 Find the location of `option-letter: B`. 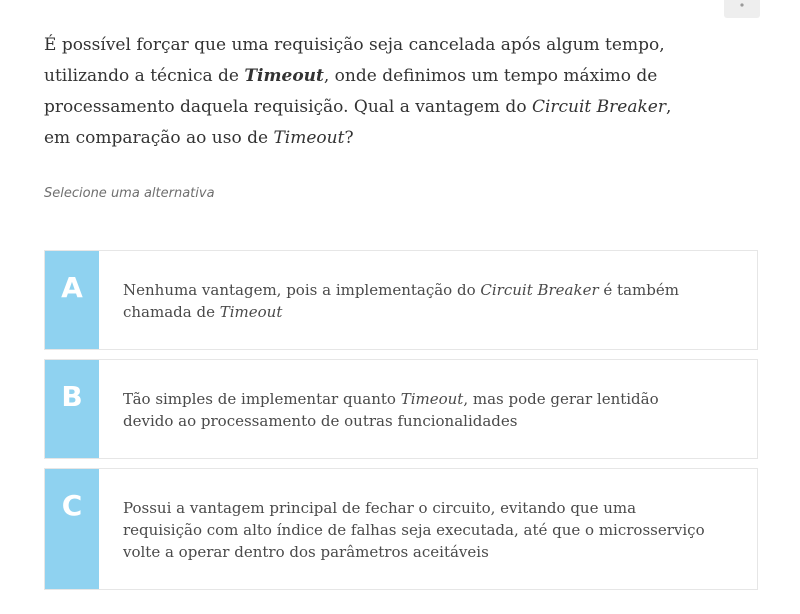

option-letter: B is located at coordinates (72, 409).